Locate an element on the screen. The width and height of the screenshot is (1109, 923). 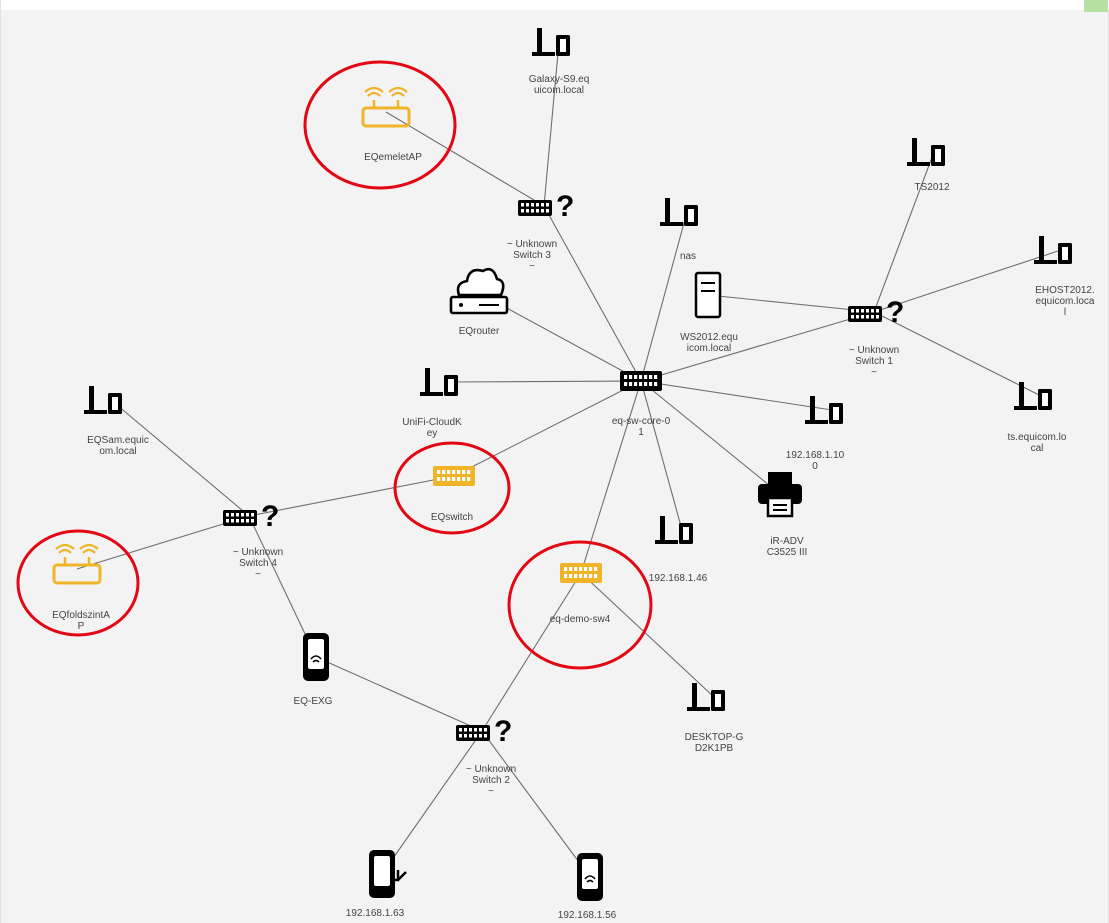
emeletap-ap-icon is located at coordinates (386, 107).